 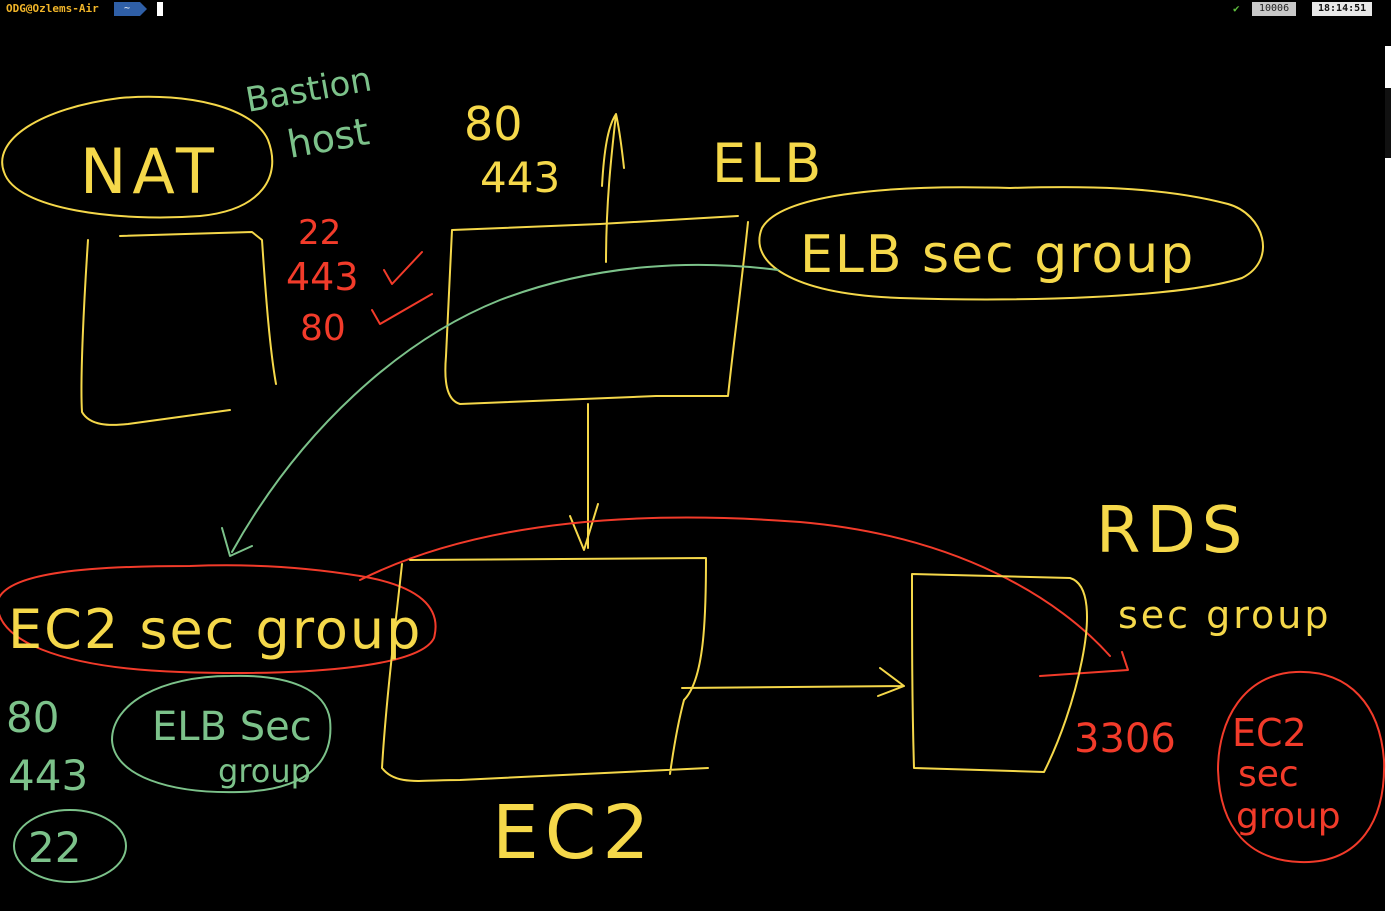 What do you see at coordinates (150, 171) in the screenshot?
I see `nat-label: NAT` at bounding box center [150, 171].